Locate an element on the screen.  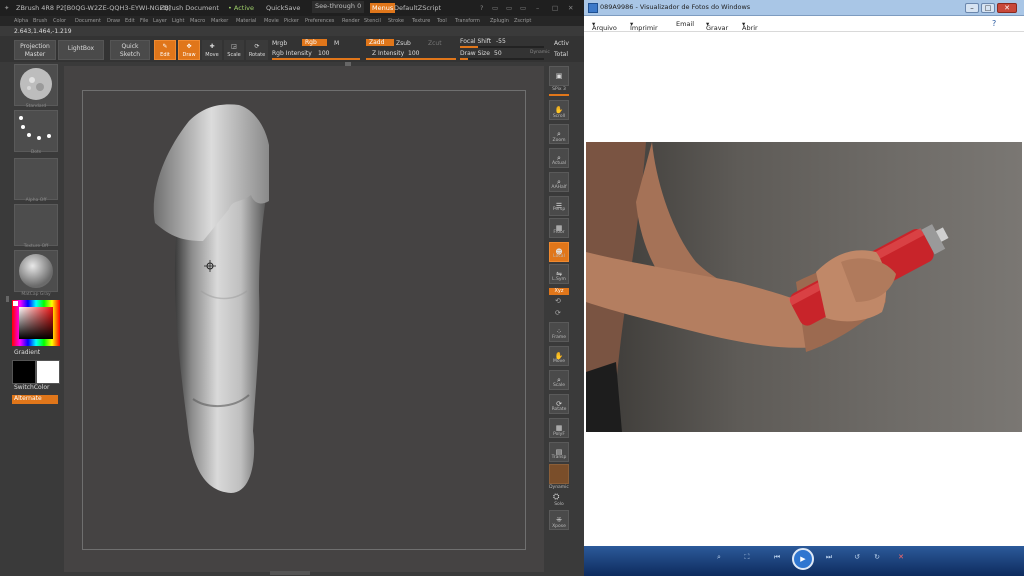
color-picker is located at coordinates (36, 323).